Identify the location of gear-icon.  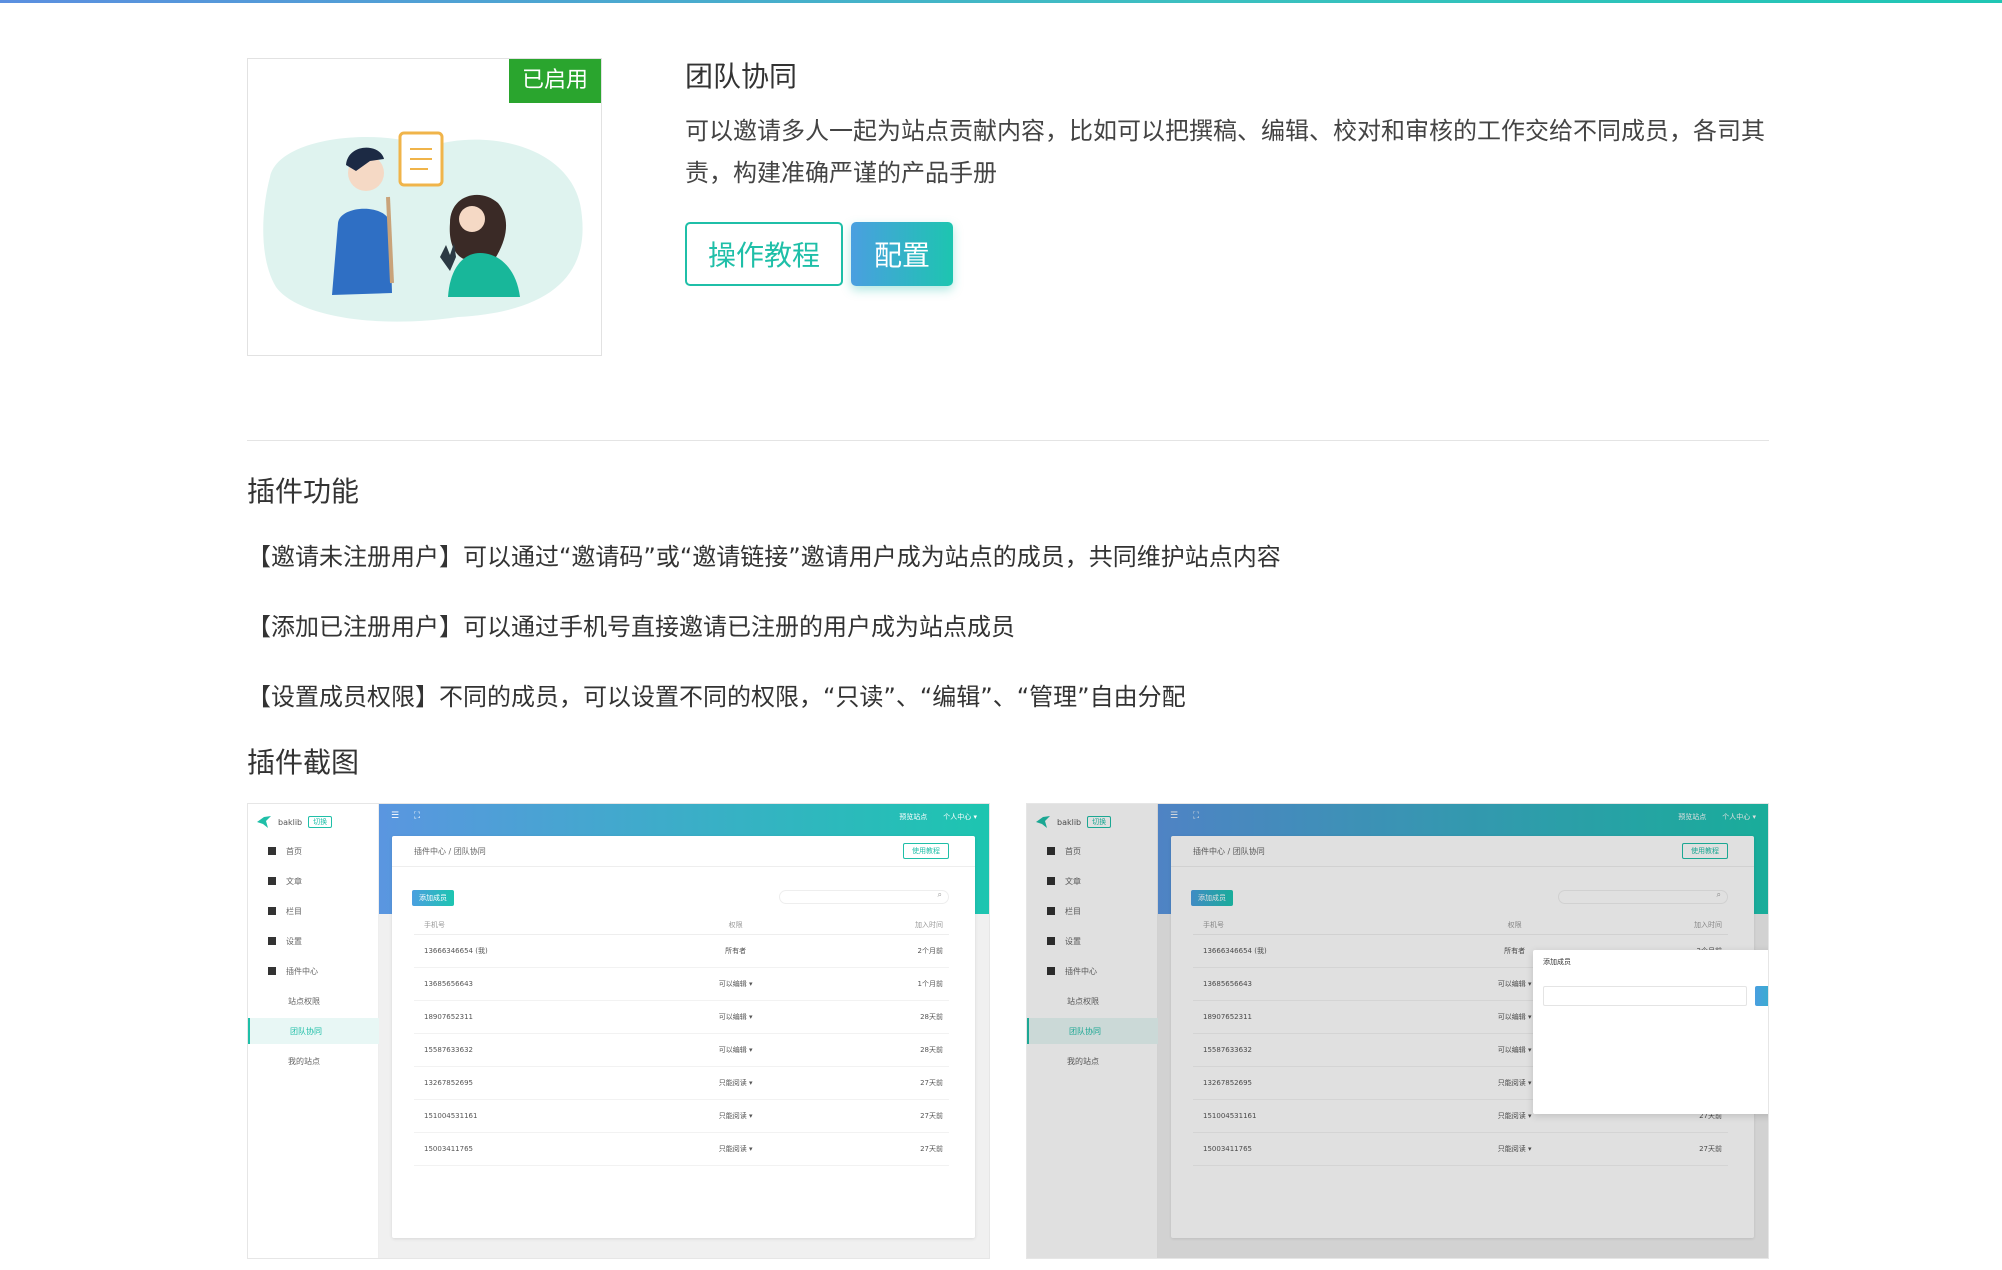
(272, 941).